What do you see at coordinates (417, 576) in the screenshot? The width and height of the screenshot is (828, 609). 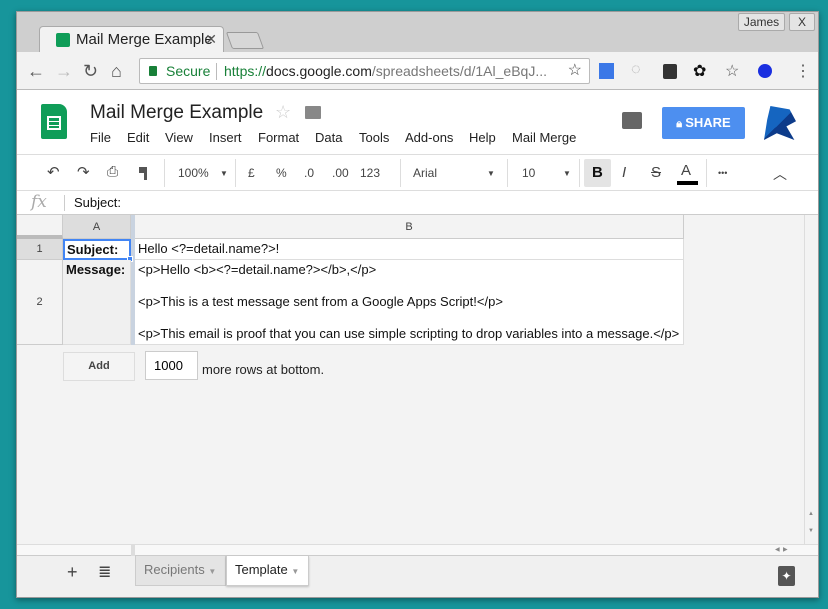 I see `sheet-tab-bar: + ≣ Recipients ▼ Template ▼ ✦` at bounding box center [417, 576].